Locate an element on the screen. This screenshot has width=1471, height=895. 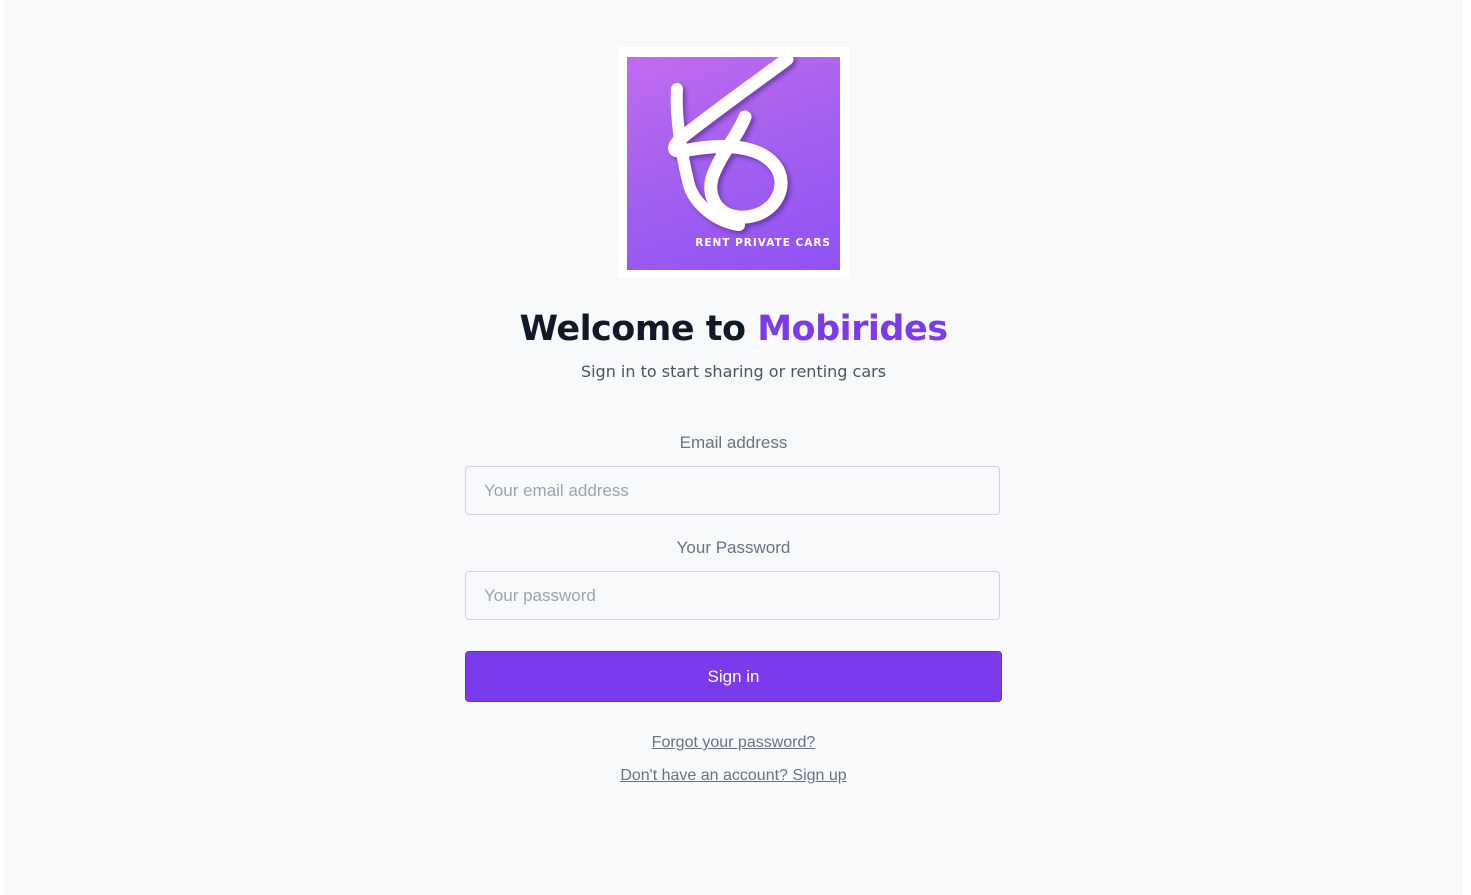
logo-tagline: RENT PRIVATE CARS is located at coordinates (763, 243).